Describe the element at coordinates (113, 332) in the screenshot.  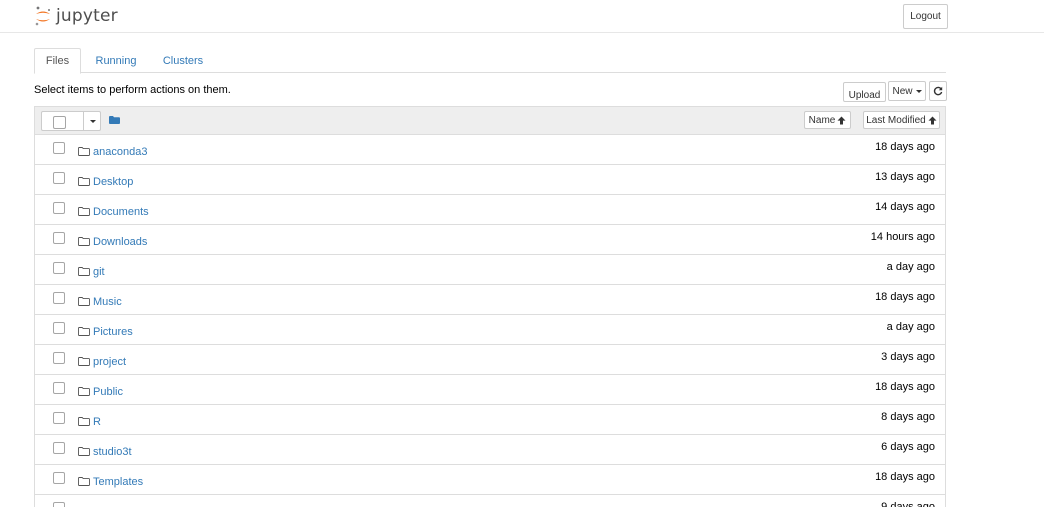
I see `file-name-link: Pictures` at that location.